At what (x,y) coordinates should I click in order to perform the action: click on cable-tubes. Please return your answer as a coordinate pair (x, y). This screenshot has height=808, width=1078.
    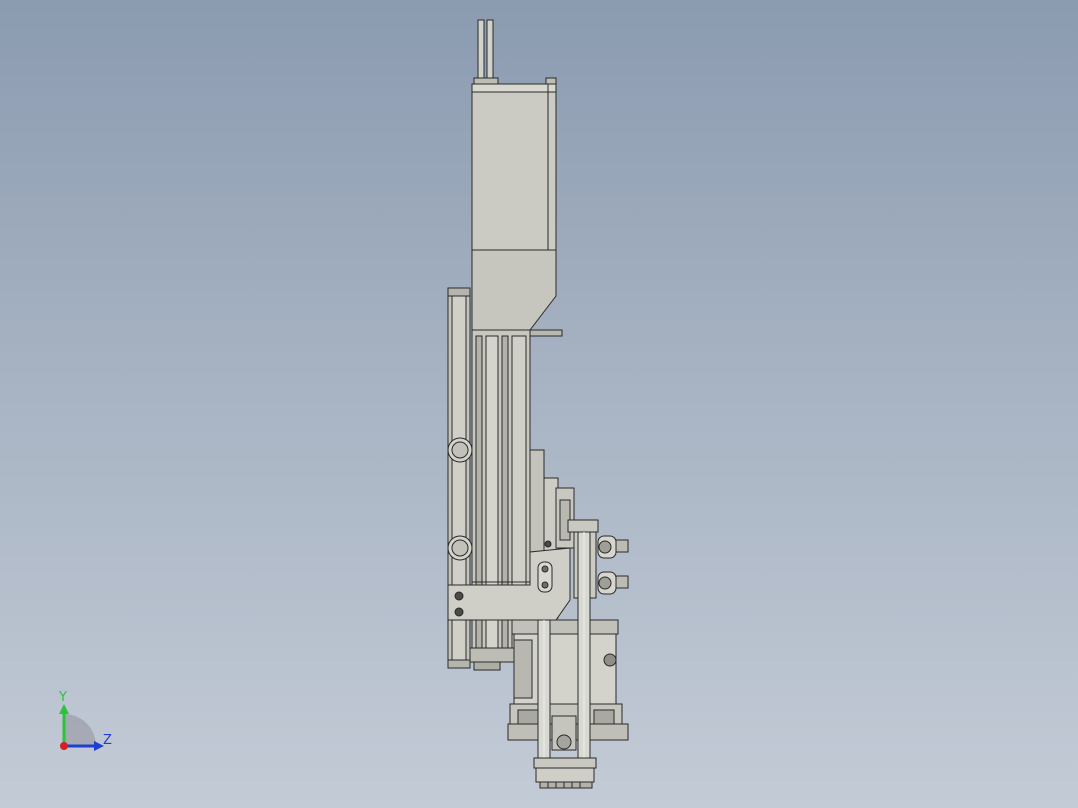
    Looking at the image, I should click on (515, 52).